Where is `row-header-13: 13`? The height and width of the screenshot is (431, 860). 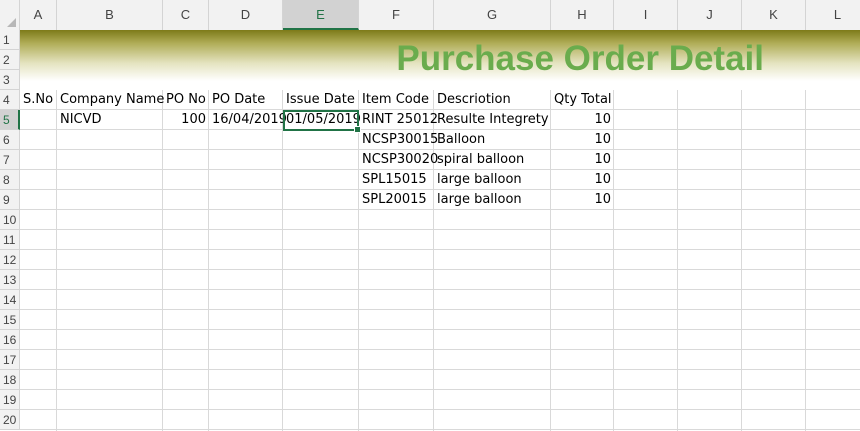
row-header-13: 13 is located at coordinates (10, 280).